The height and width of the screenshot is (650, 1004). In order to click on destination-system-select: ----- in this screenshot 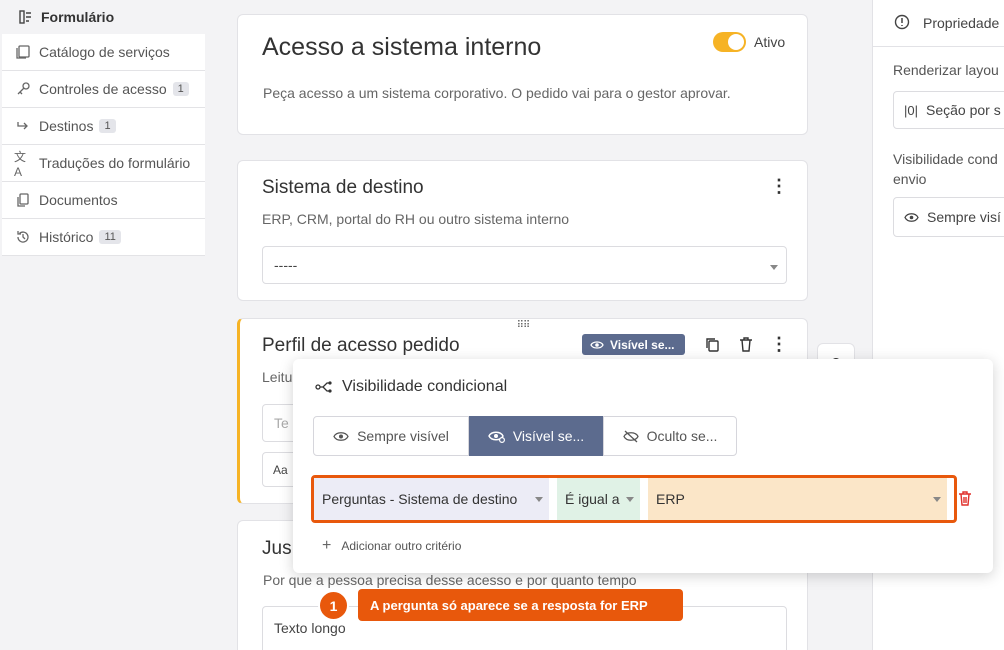, I will do `click(524, 265)`.